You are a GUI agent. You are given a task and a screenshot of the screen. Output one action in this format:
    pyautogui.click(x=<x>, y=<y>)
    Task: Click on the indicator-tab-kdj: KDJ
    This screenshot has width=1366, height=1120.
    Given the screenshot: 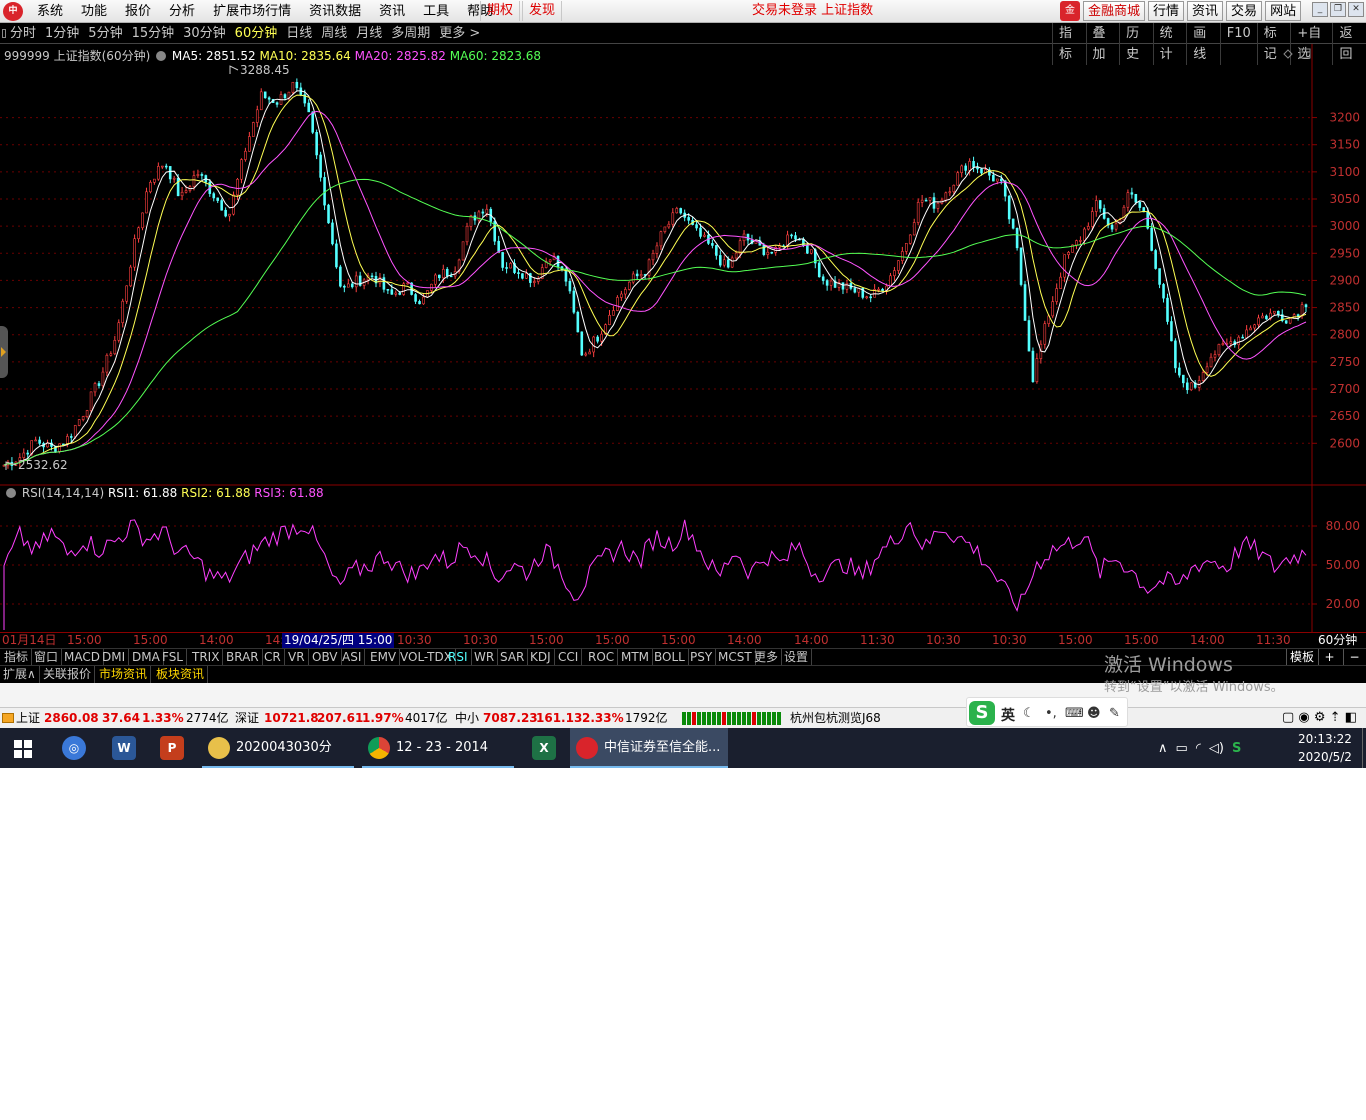 What is the action you would take?
    pyautogui.click(x=541, y=657)
    